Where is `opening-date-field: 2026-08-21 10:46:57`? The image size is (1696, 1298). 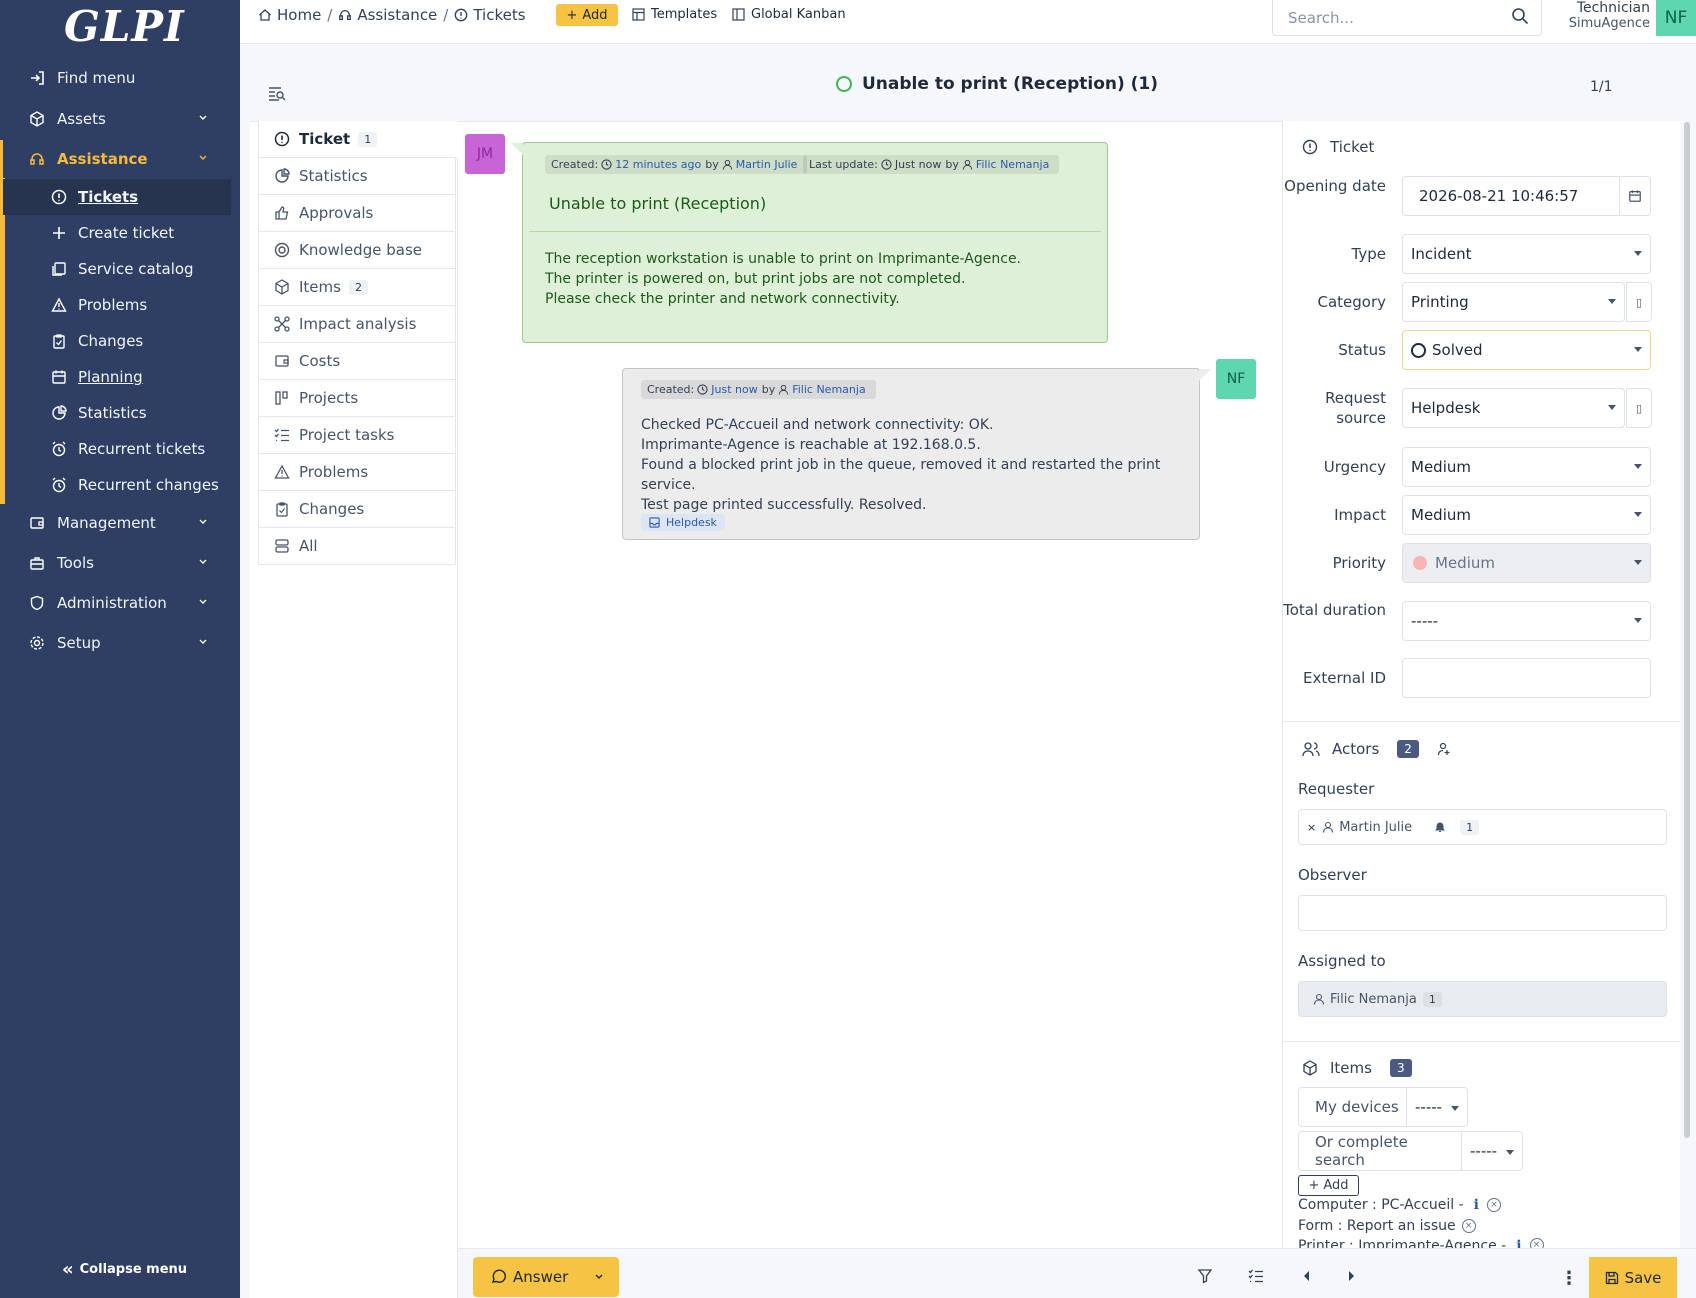
opening-date-field: 2026-08-21 10:46:57 is located at coordinates (1526, 196).